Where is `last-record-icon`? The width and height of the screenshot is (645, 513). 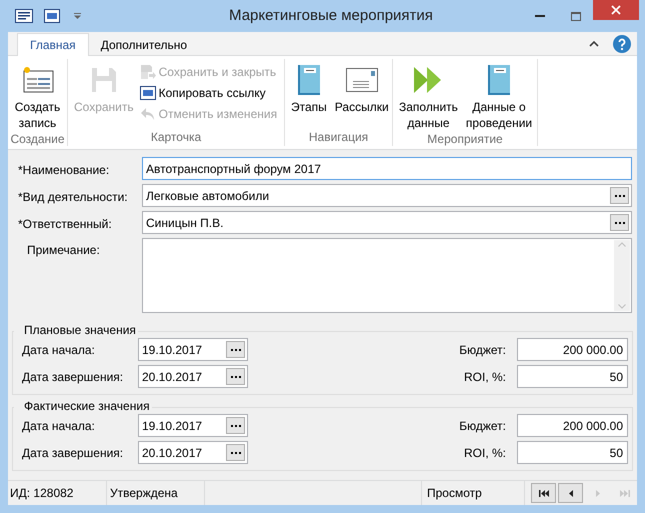 last-record-icon is located at coordinates (625, 493).